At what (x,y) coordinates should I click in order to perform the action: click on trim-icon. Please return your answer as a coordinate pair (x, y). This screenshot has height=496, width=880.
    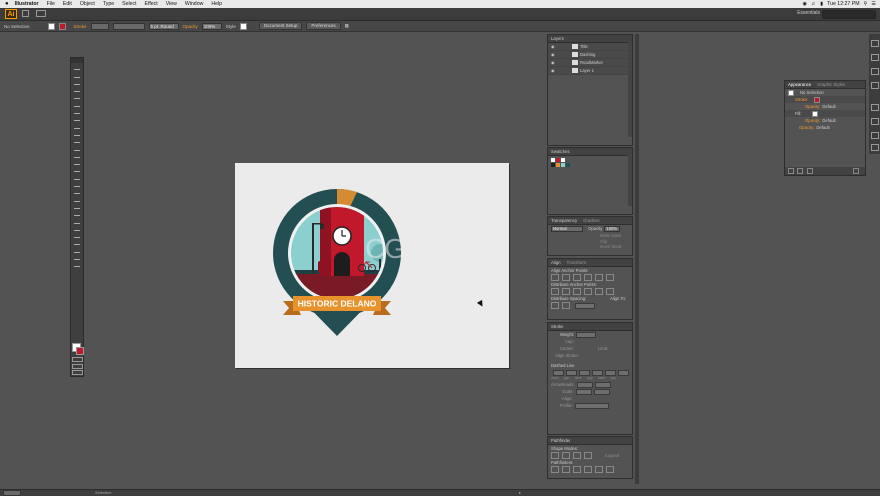
    Looking at the image, I should click on (566, 470).